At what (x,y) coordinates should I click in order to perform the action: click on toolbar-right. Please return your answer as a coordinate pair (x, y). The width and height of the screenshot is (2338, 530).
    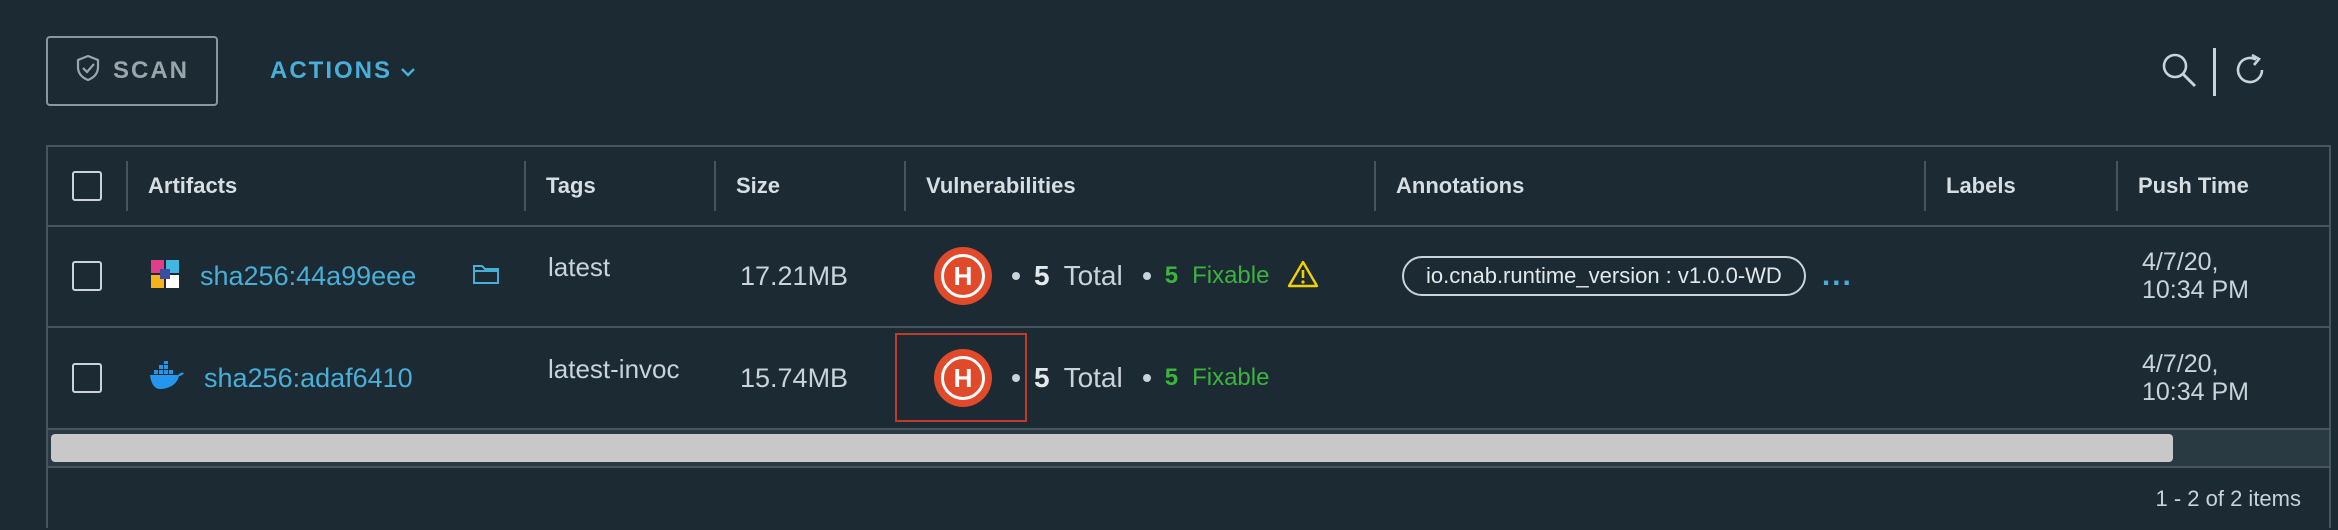
    Looking at the image, I should click on (2214, 72).